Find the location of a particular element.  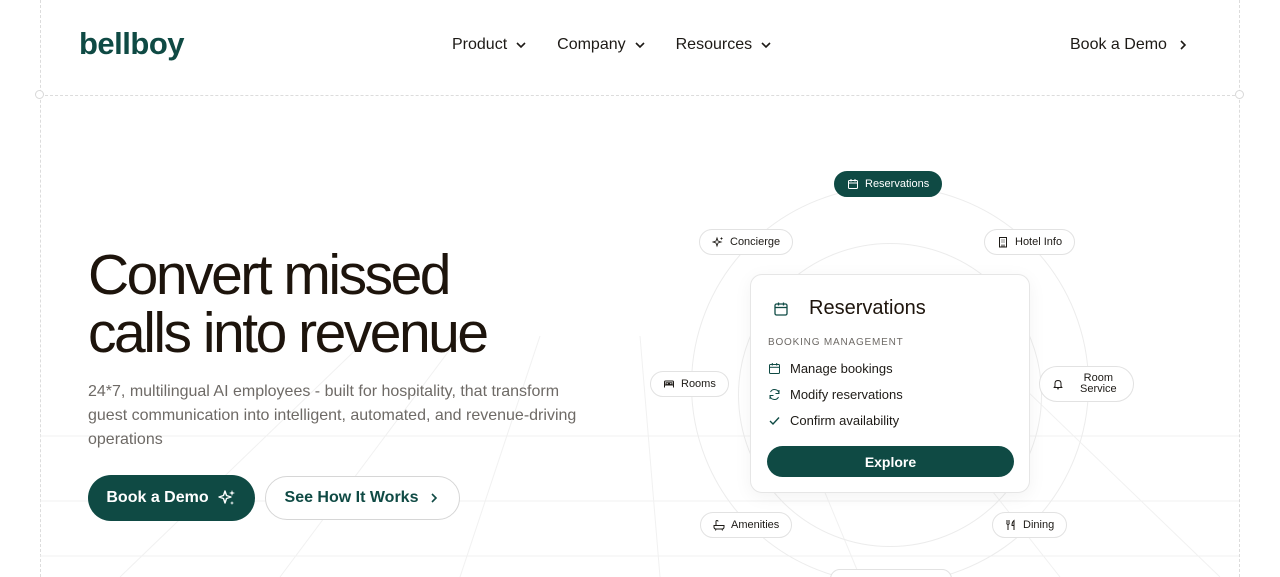

nav-label: Company is located at coordinates (591, 44).